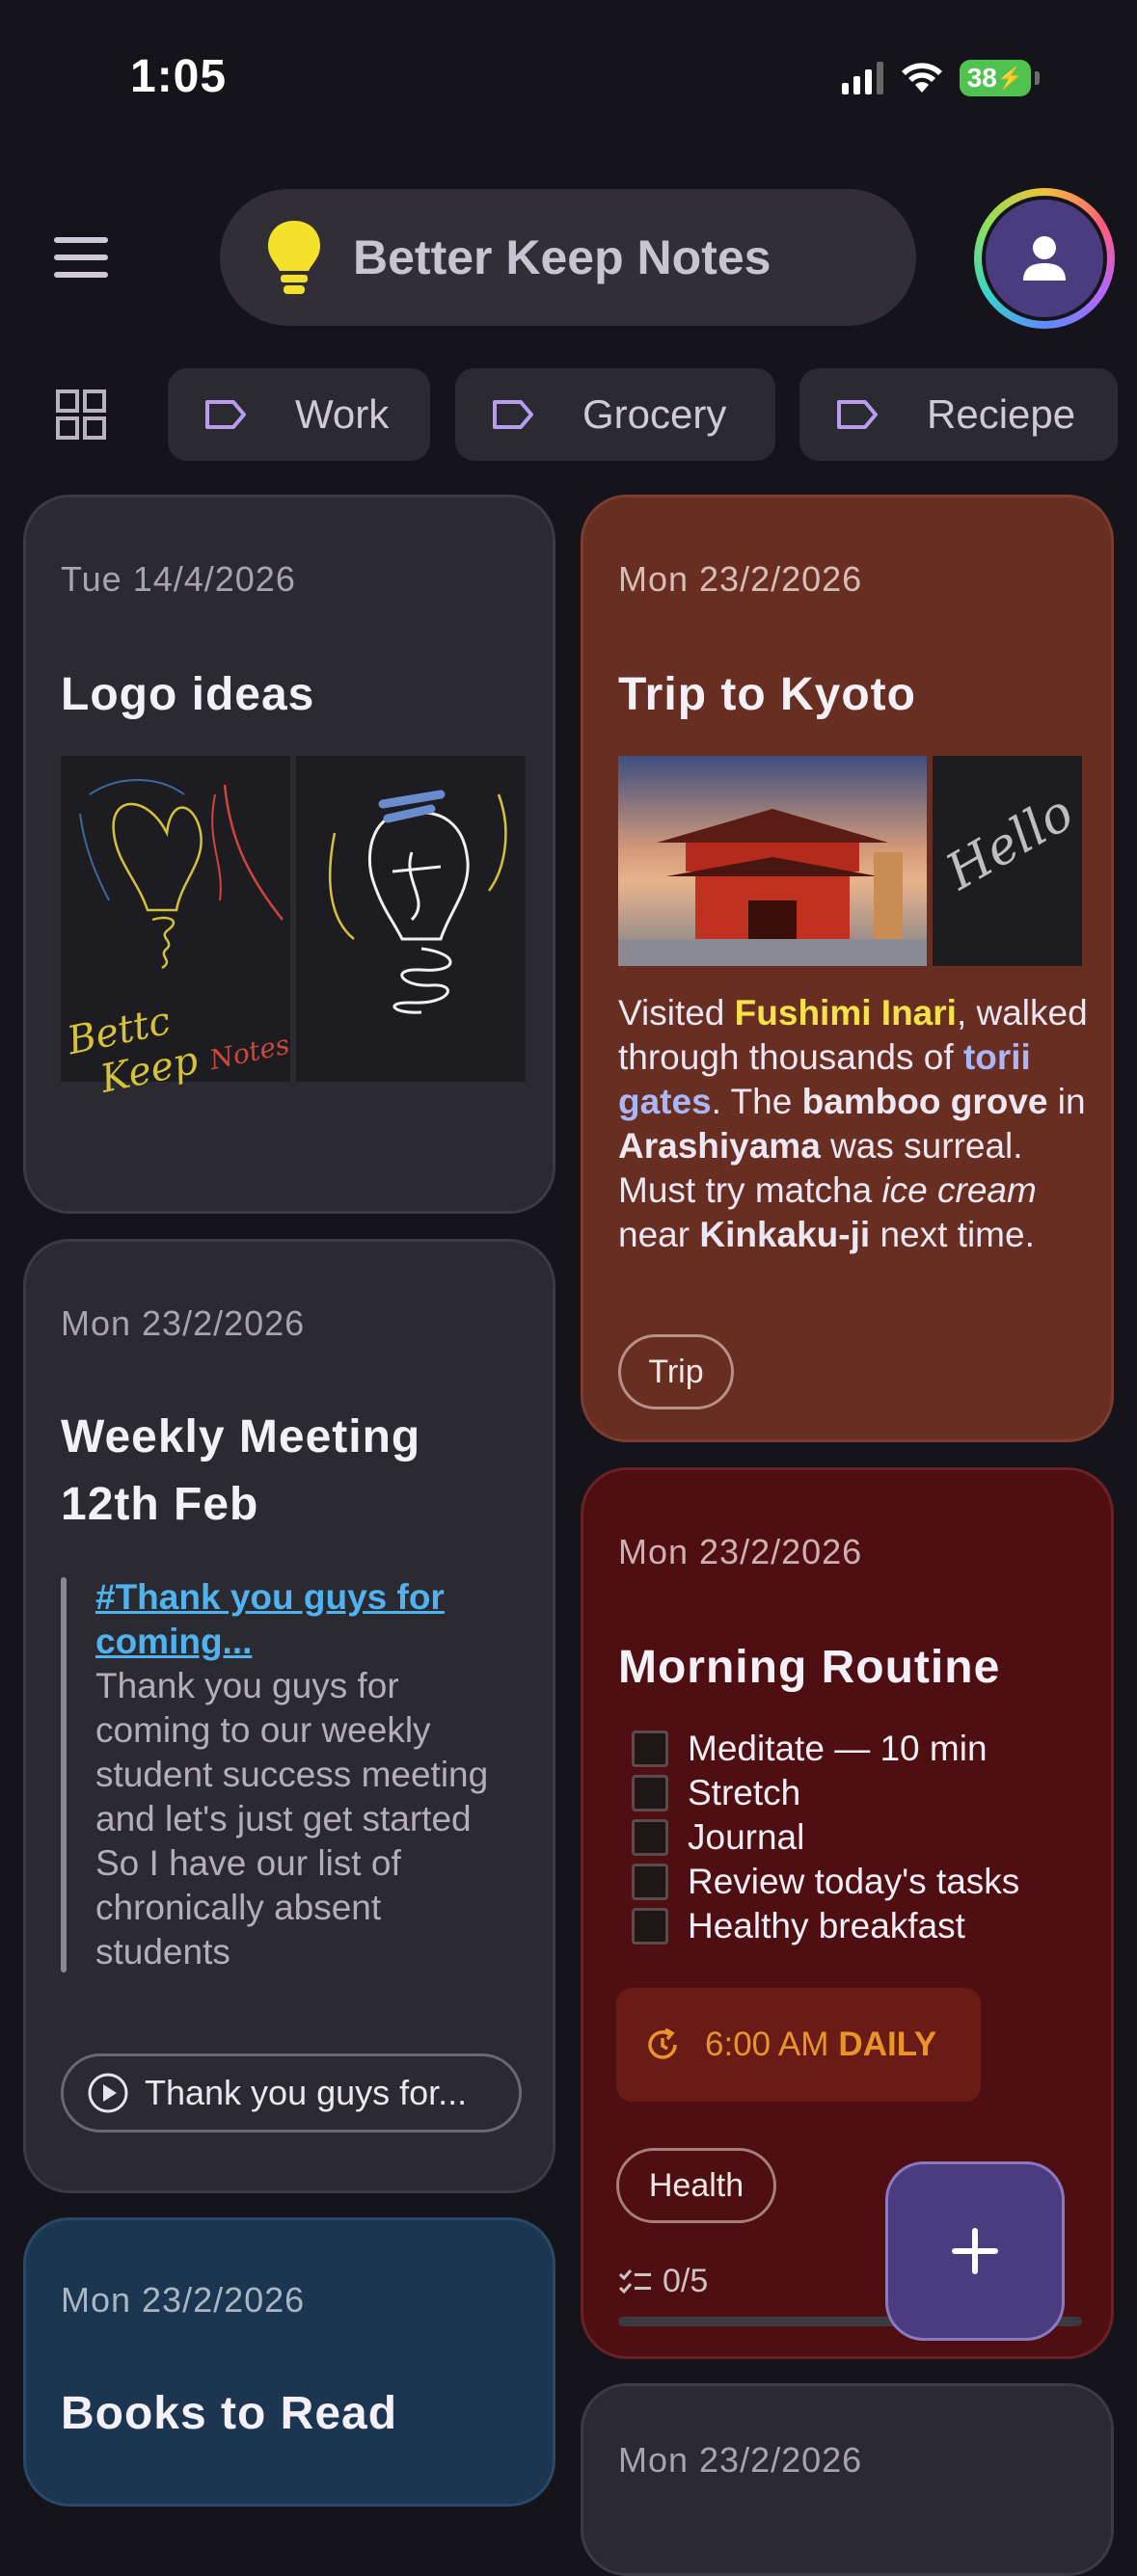 The height and width of the screenshot is (2576, 1137). I want to click on label-chip-reciepe: Reciepe, so click(959, 414).